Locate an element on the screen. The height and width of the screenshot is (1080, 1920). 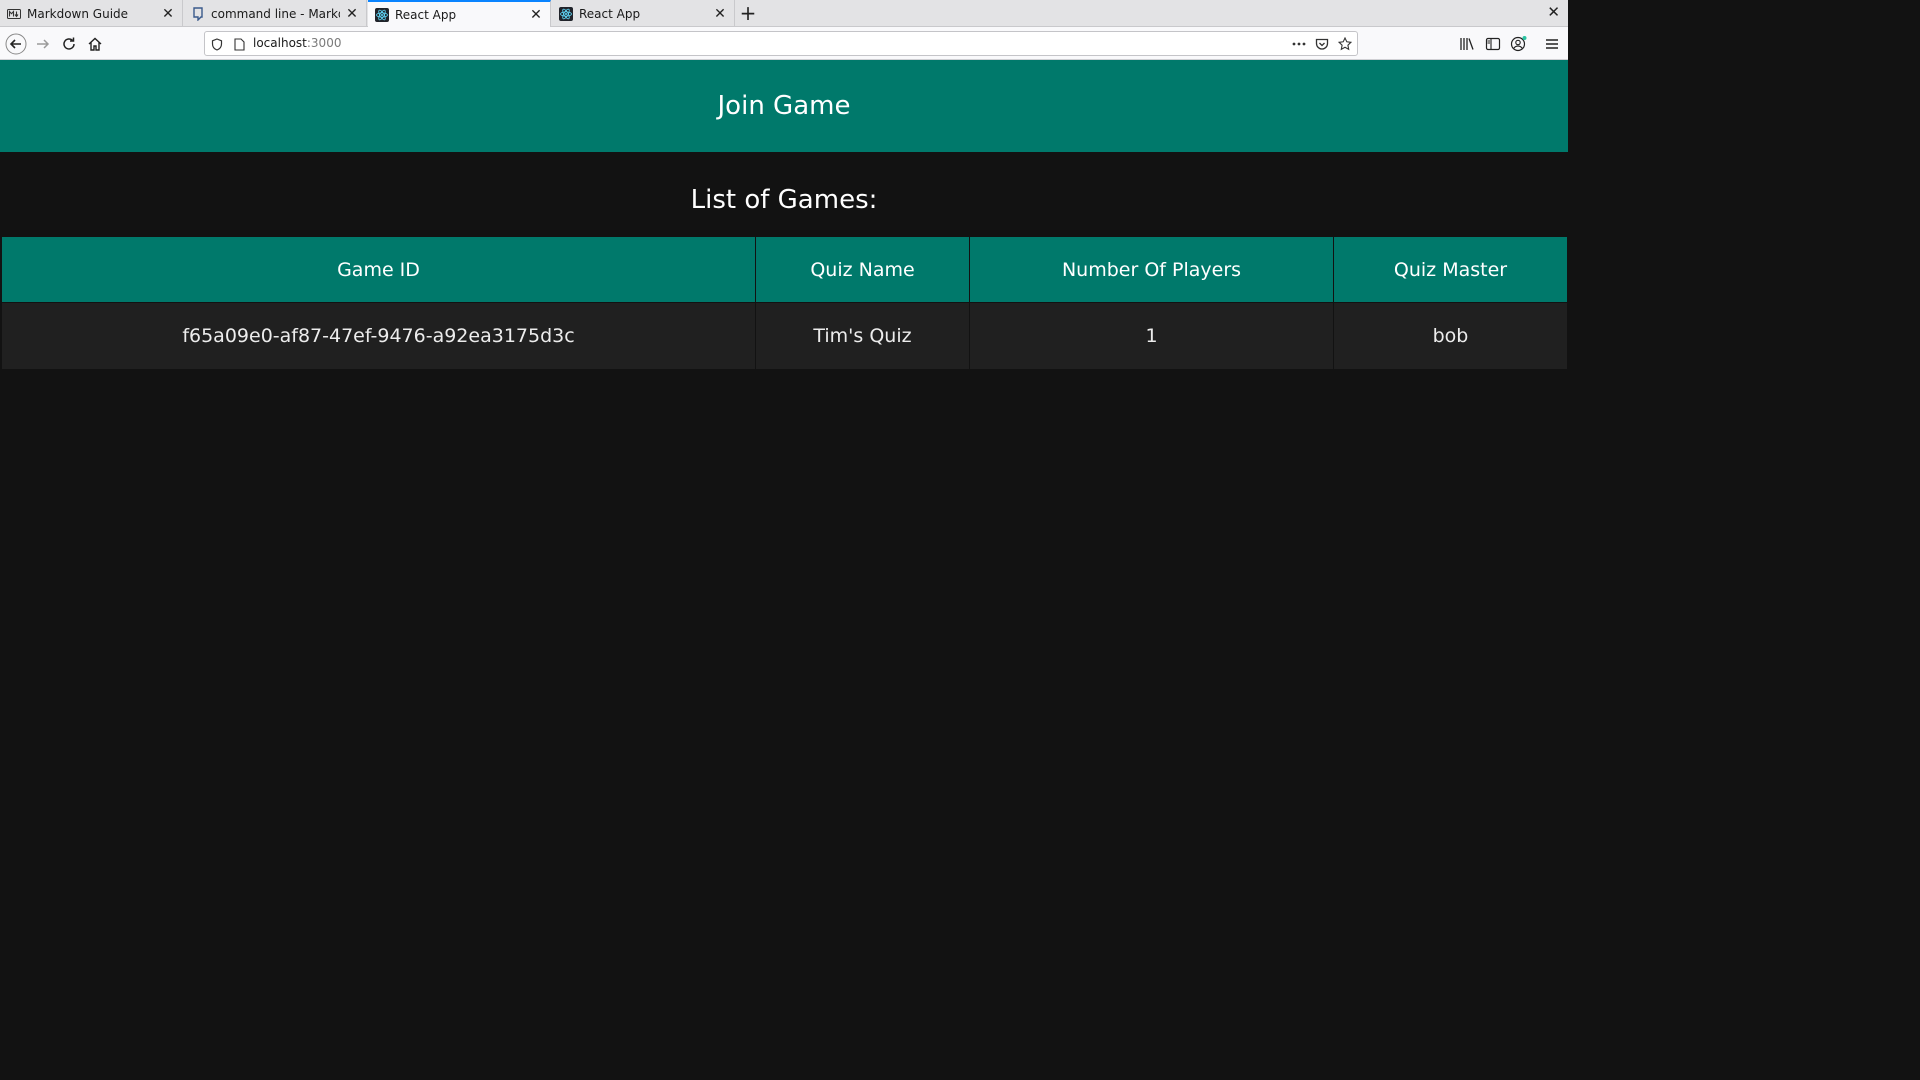
home-icon is located at coordinates (95, 44).